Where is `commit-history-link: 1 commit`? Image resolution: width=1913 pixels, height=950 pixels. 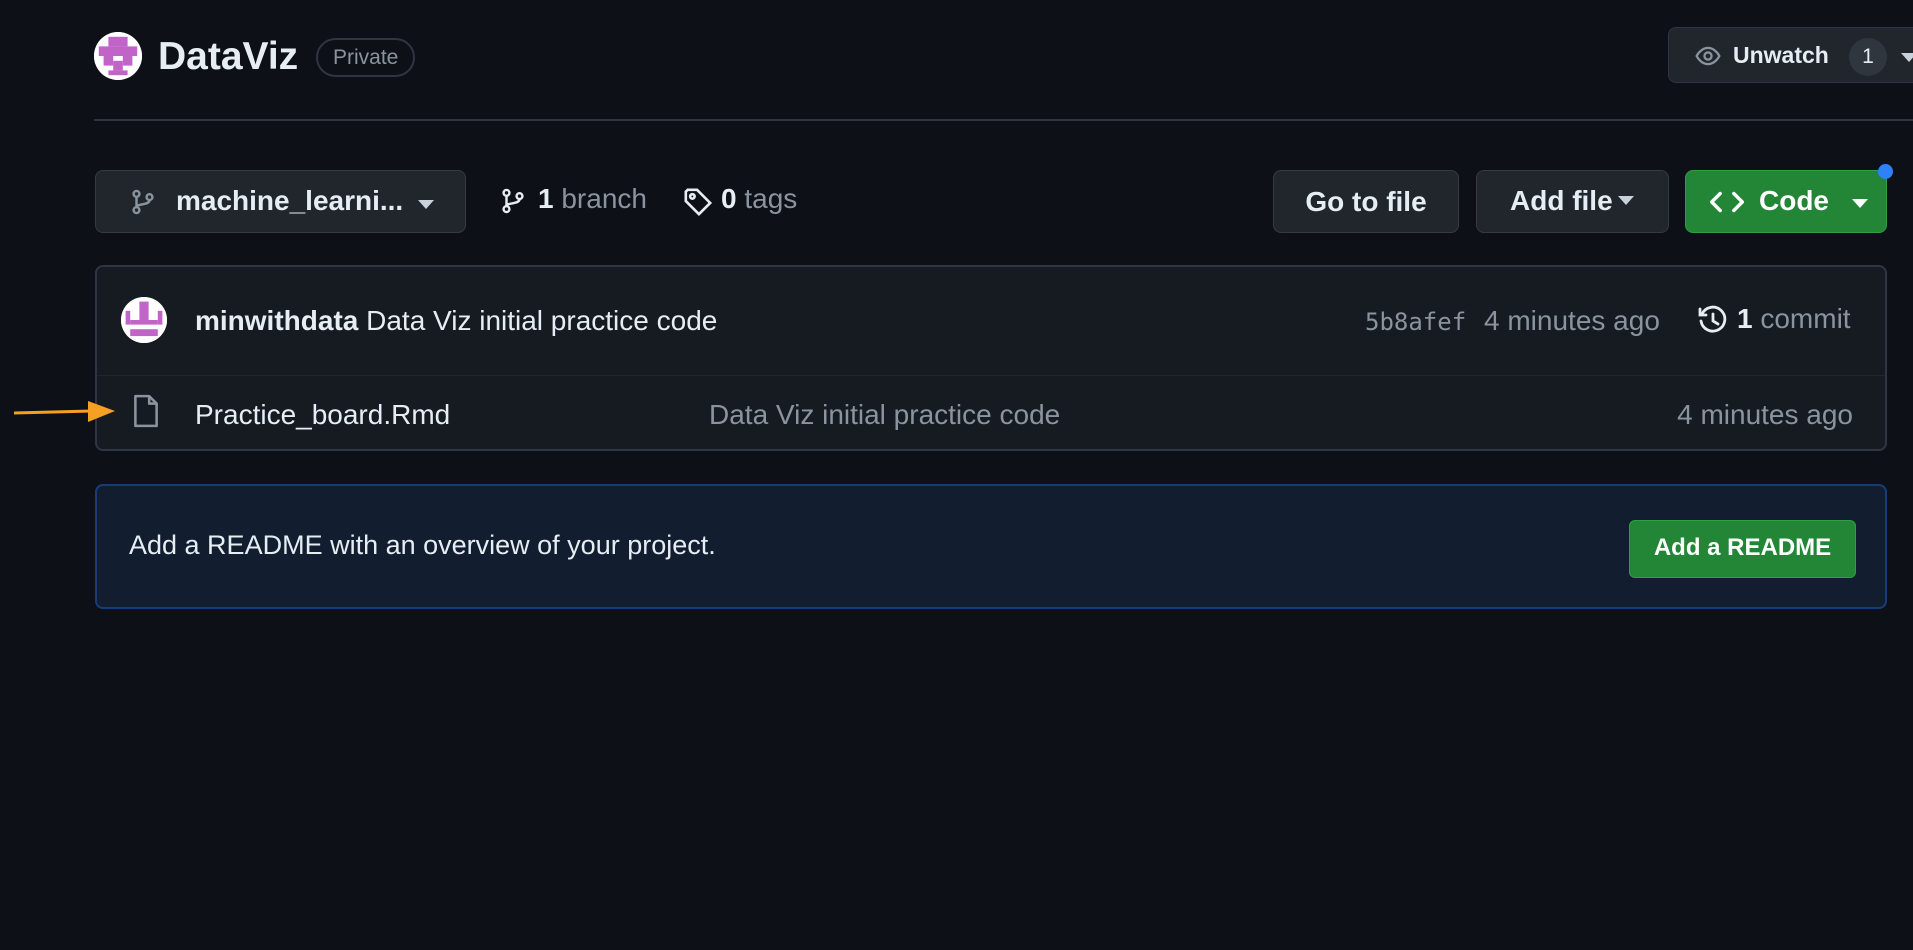
commit-history-link: 1 commit is located at coordinates (1774, 319).